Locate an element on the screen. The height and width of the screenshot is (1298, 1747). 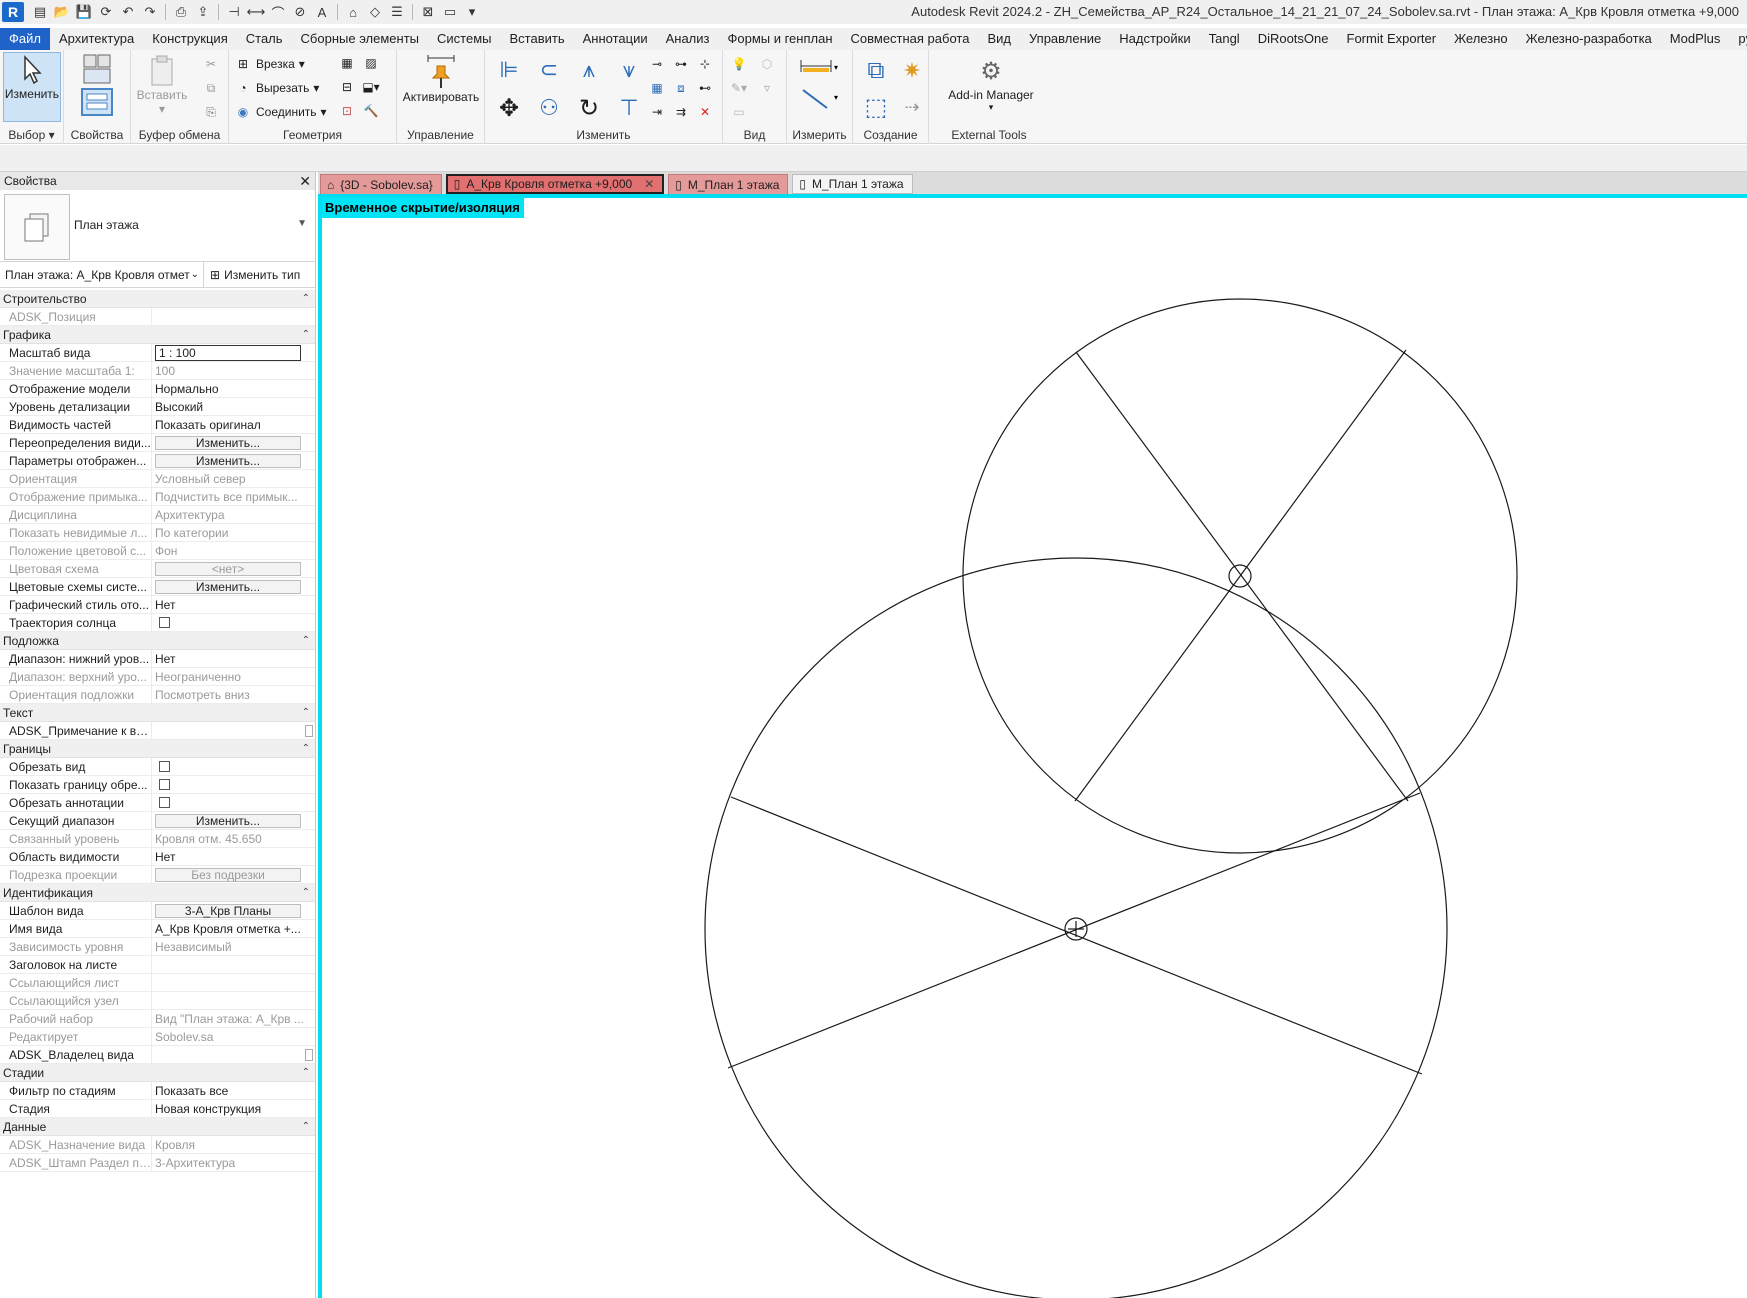
edit-type-button: ⊞ Изменить тип is located at coordinates (252, 275).